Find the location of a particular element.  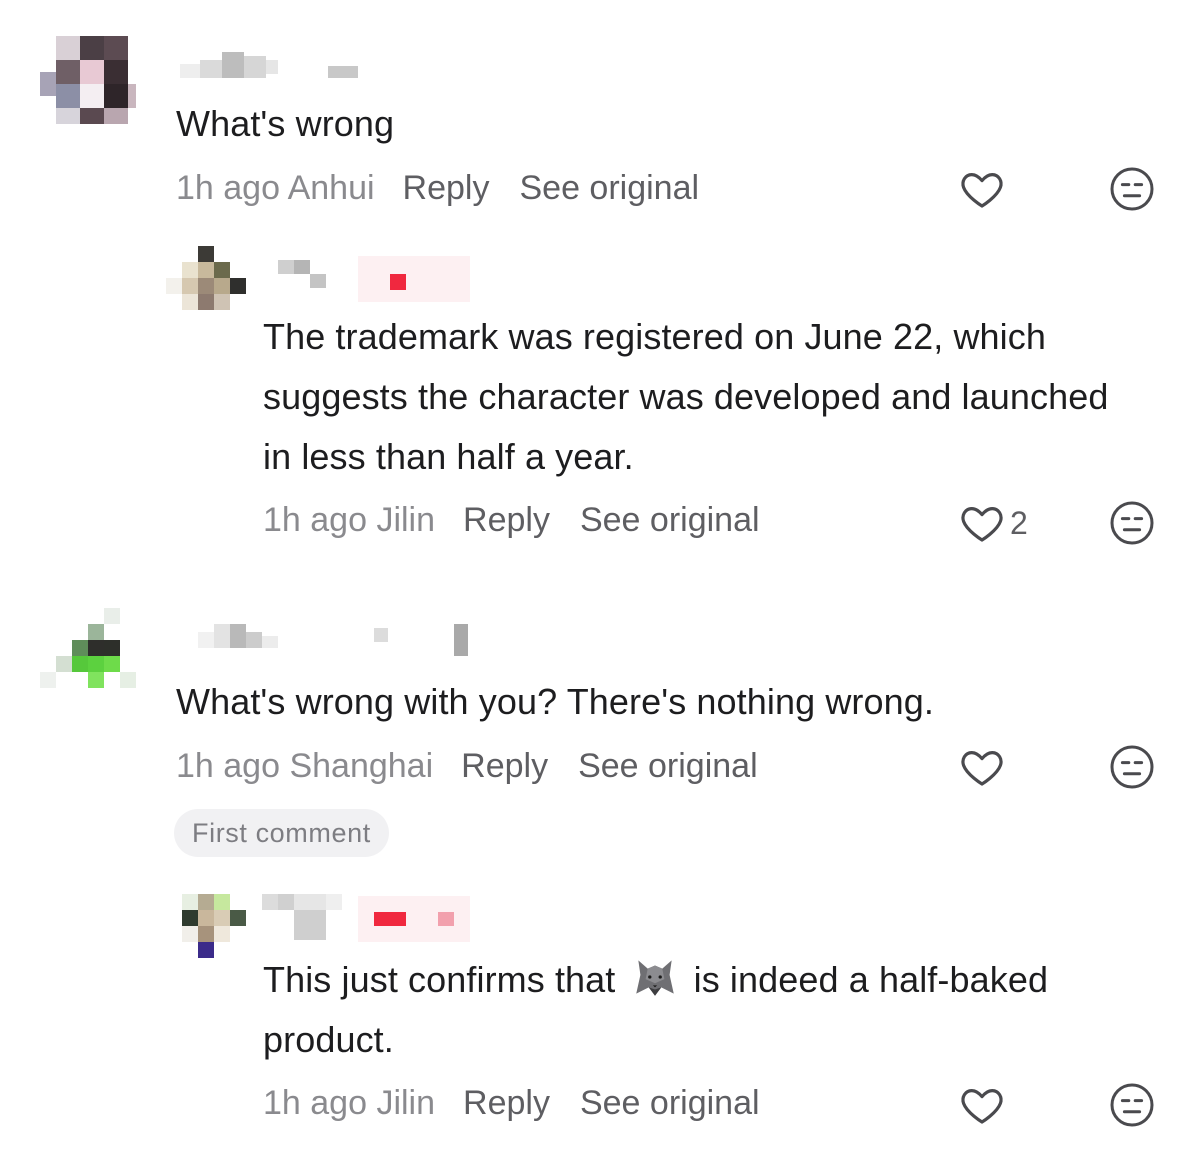

comment-meta: 1h ago Shanghai Reply See original is located at coordinates (467, 766).